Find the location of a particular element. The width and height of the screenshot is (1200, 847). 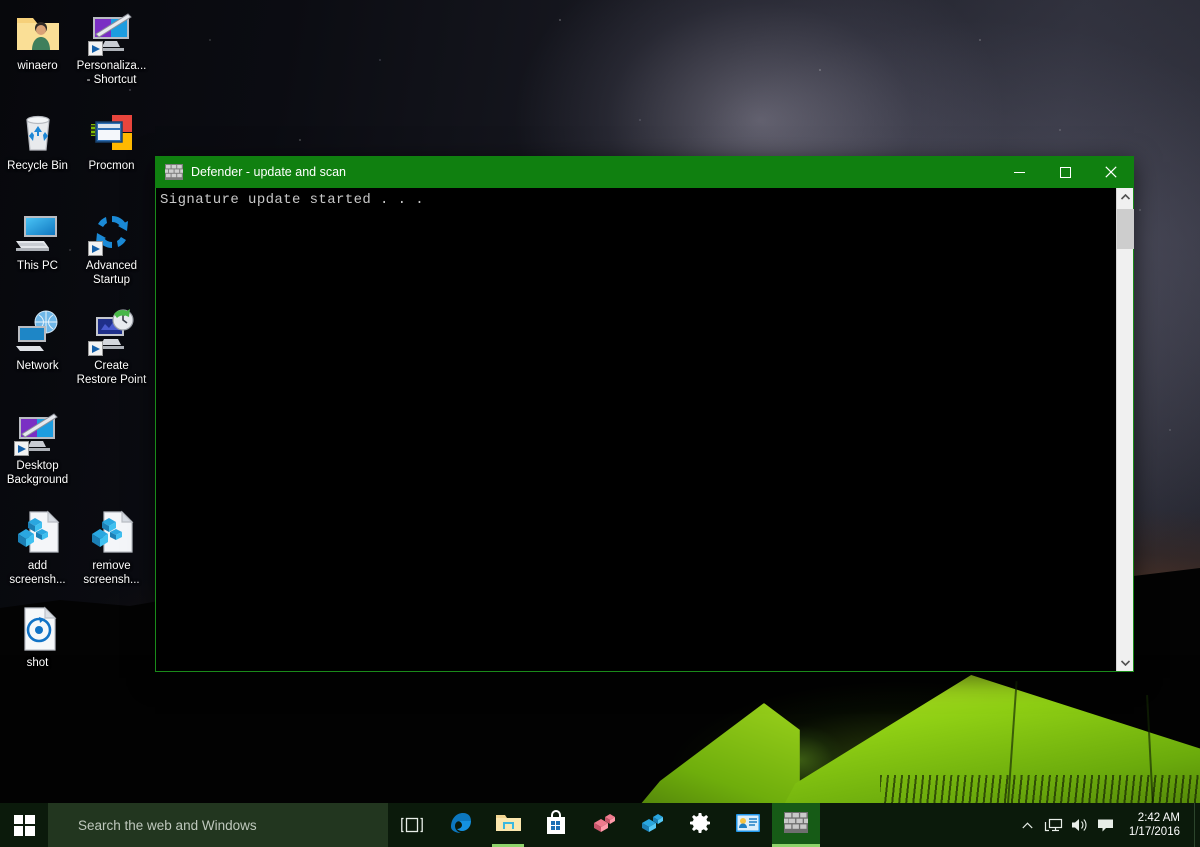

volume-button is located at coordinates (1080, 825).